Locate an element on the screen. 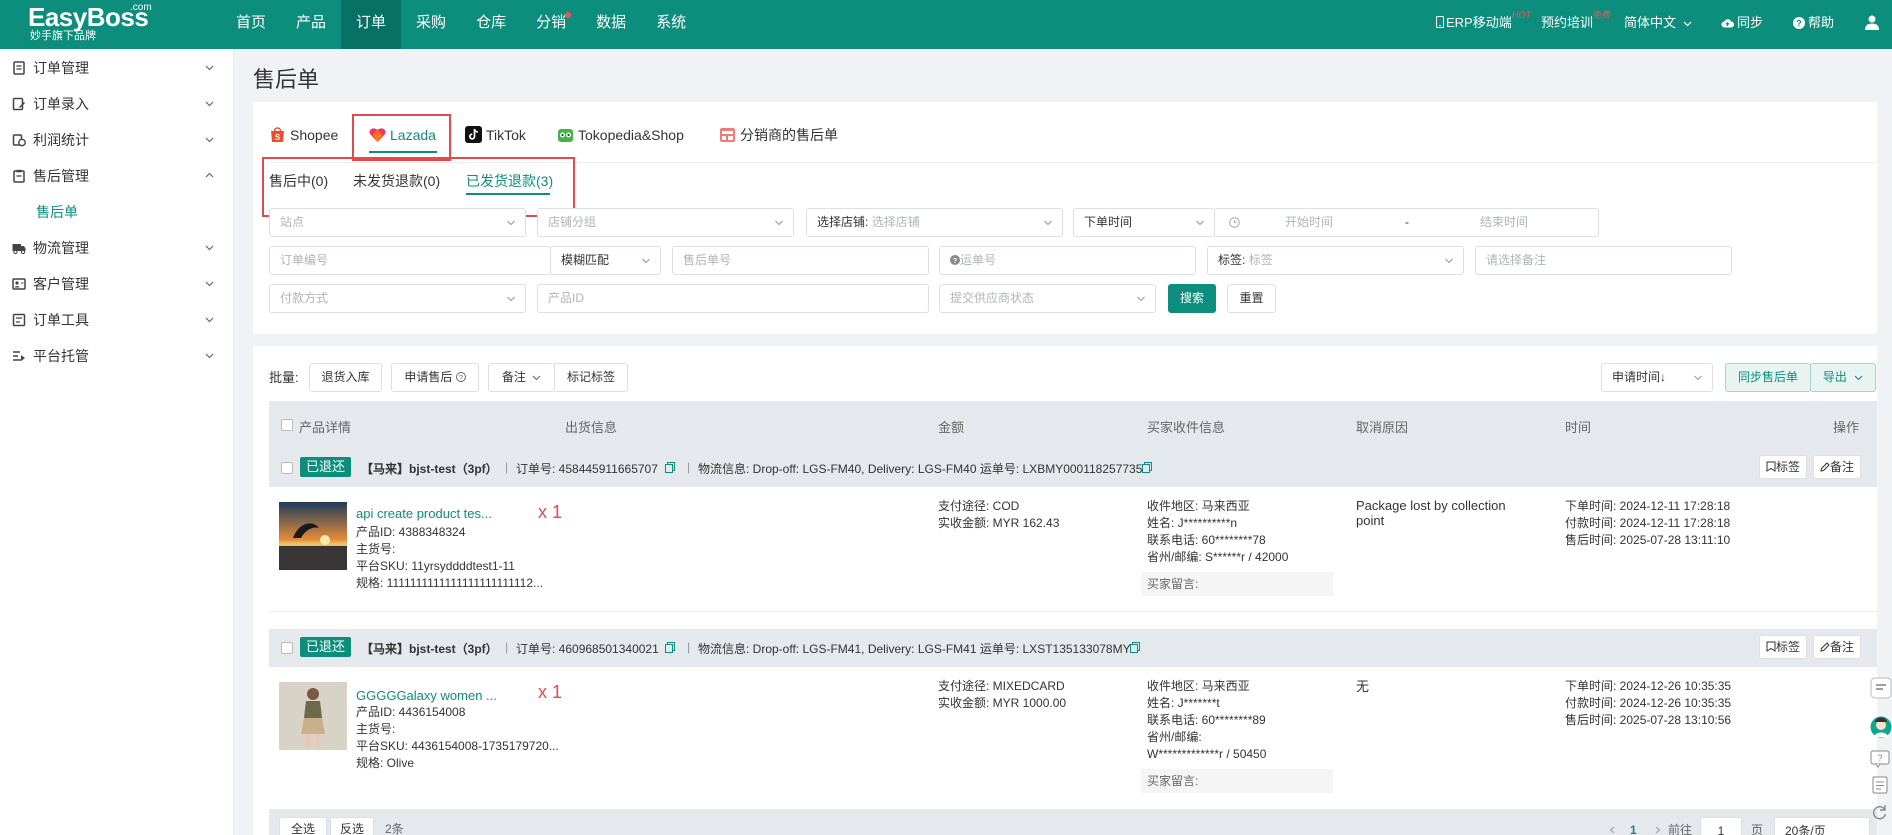 This screenshot has height=835, width=1892. supplier-status-placeholder: 提交供应商状态 is located at coordinates (992, 298).